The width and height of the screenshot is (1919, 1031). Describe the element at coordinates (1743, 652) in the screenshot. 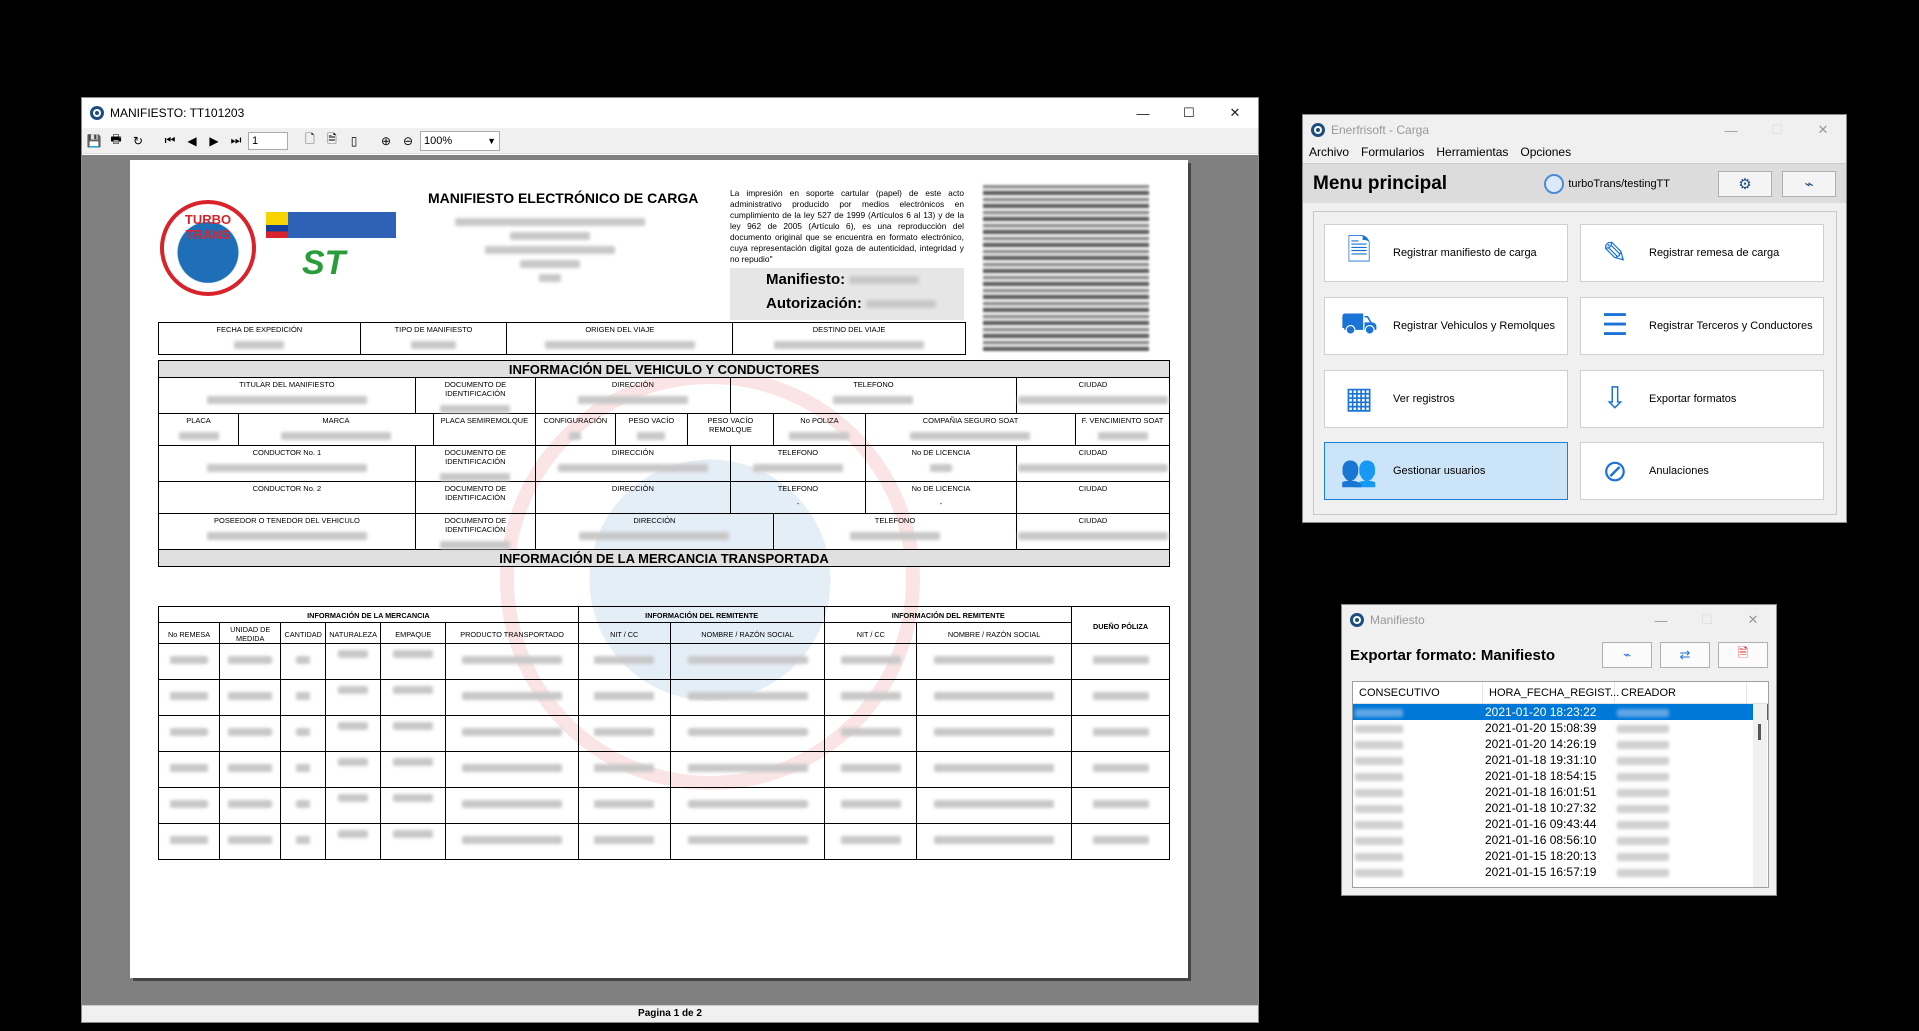

I see `pdf-icon: 🗎` at that location.